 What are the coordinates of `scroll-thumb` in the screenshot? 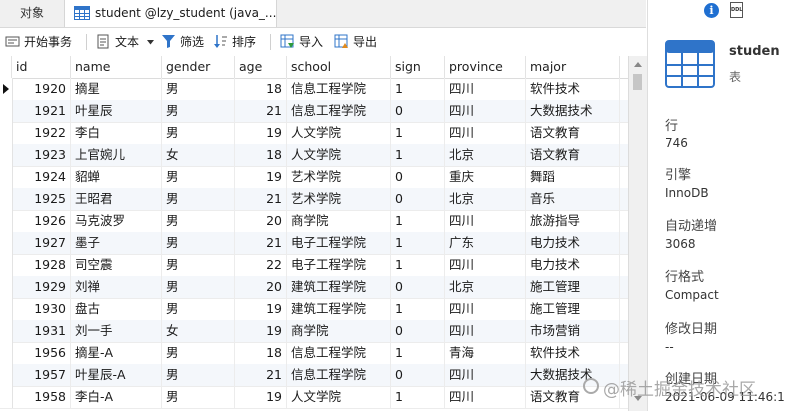 It's located at (637, 82).